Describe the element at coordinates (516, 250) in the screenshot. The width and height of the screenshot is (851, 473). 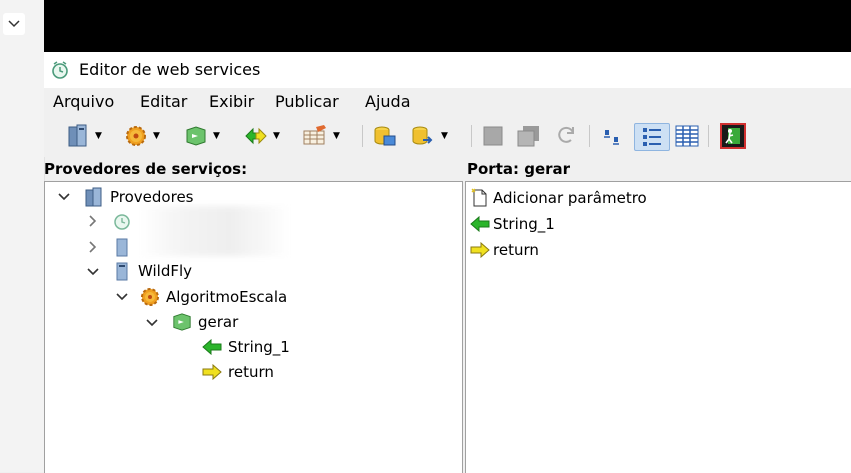
I see `item-label: return` at that location.